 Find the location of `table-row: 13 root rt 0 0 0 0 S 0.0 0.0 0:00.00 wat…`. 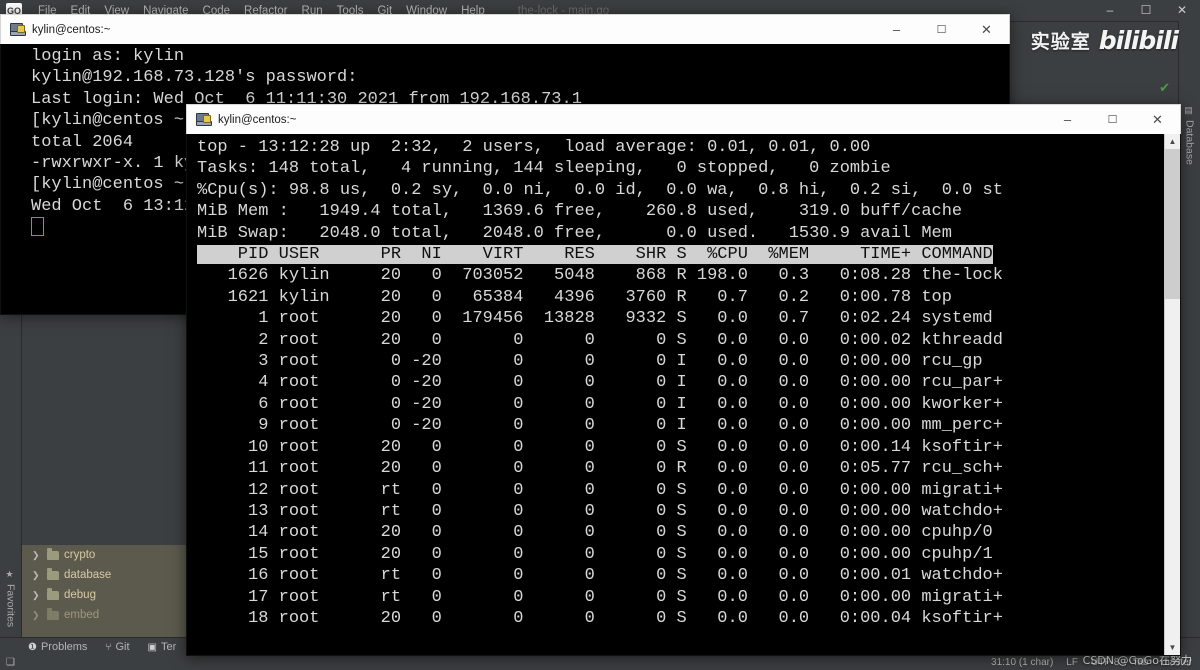

table-row: 13 root rt 0 0 0 0 S 0.0 0.0 0:00.00 wat… is located at coordinates (600, 511).